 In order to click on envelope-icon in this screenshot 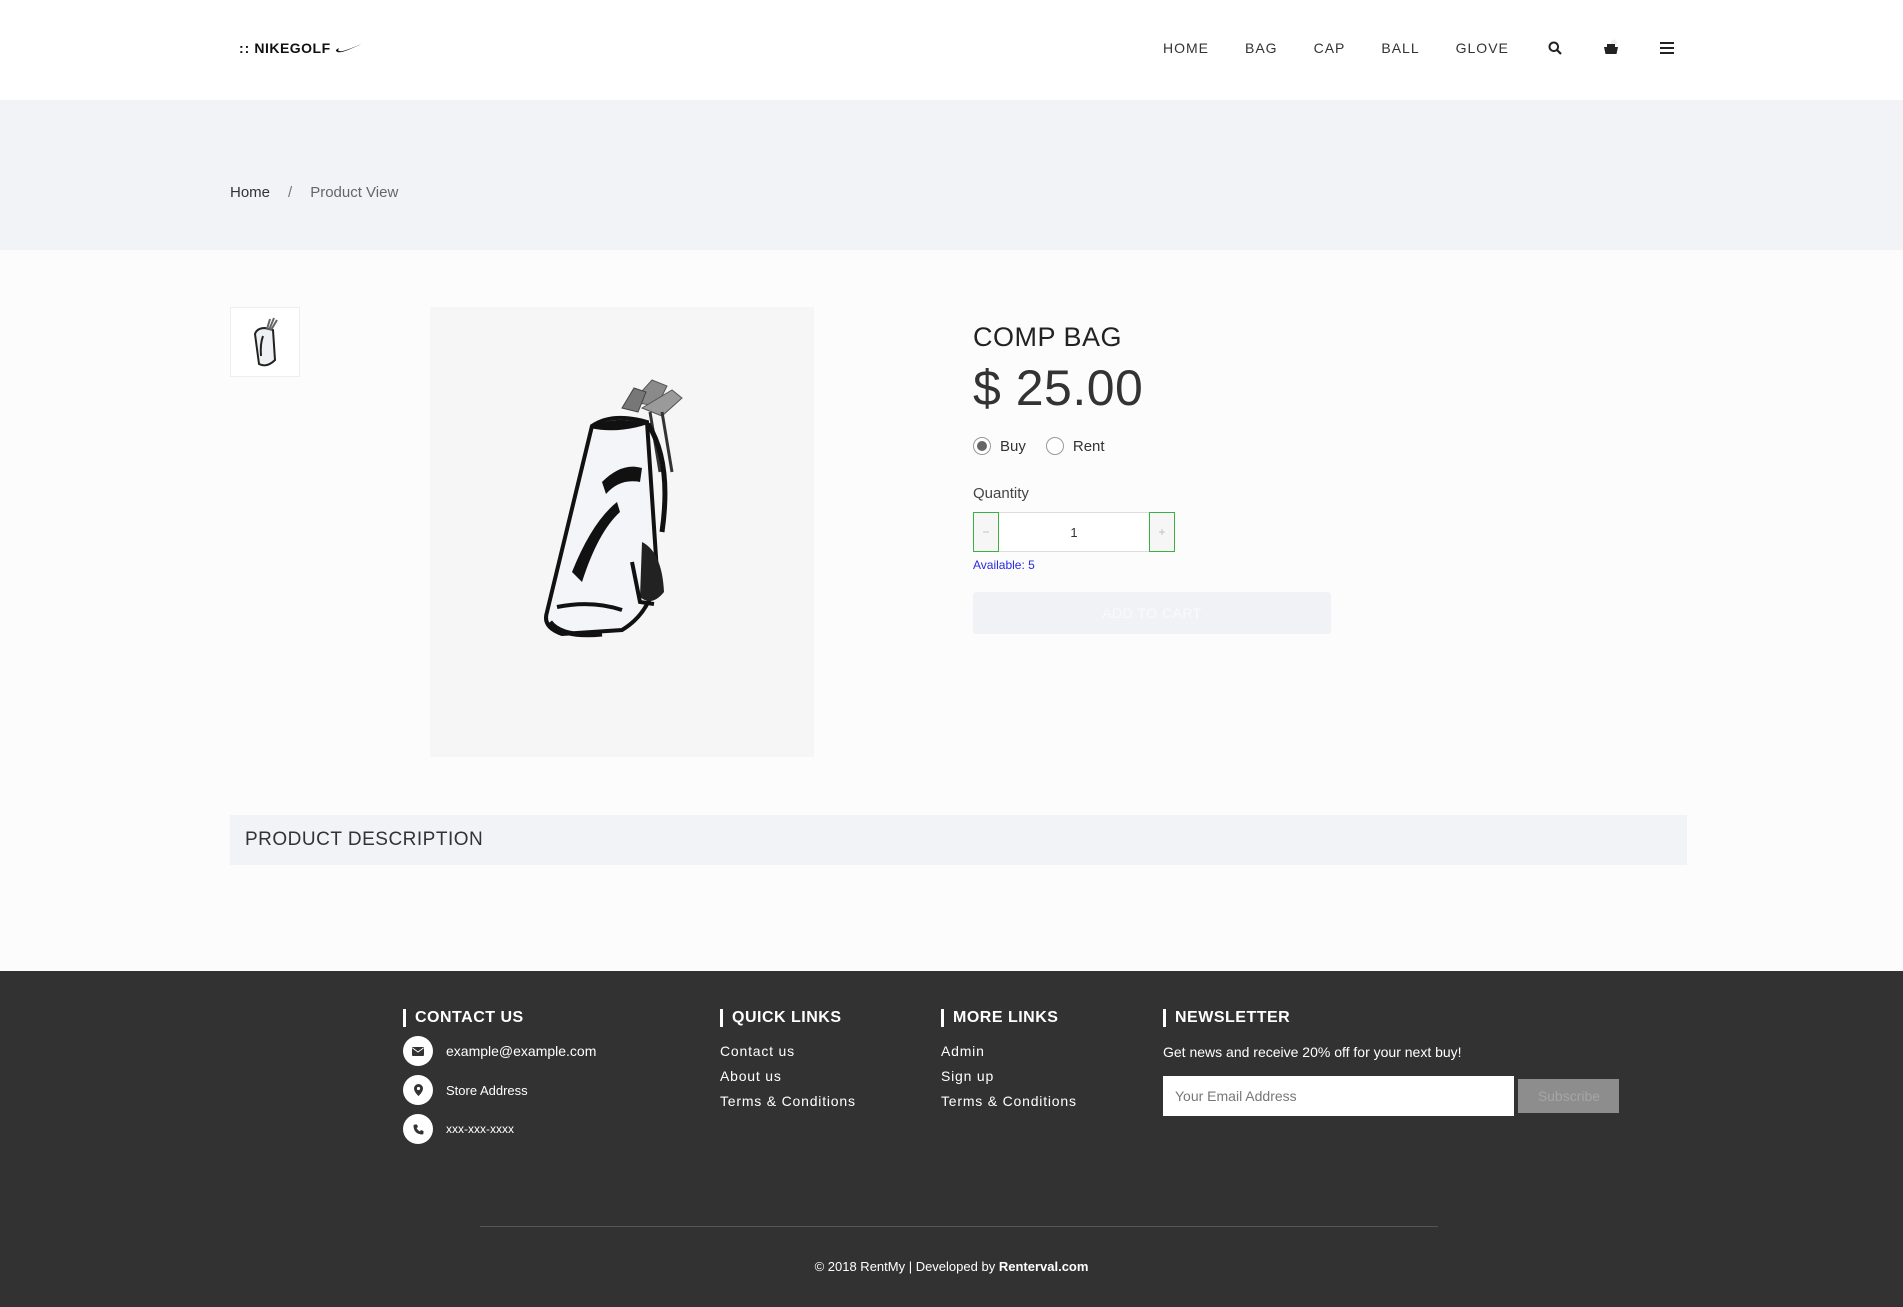, I will do `click(418, 1051)`.